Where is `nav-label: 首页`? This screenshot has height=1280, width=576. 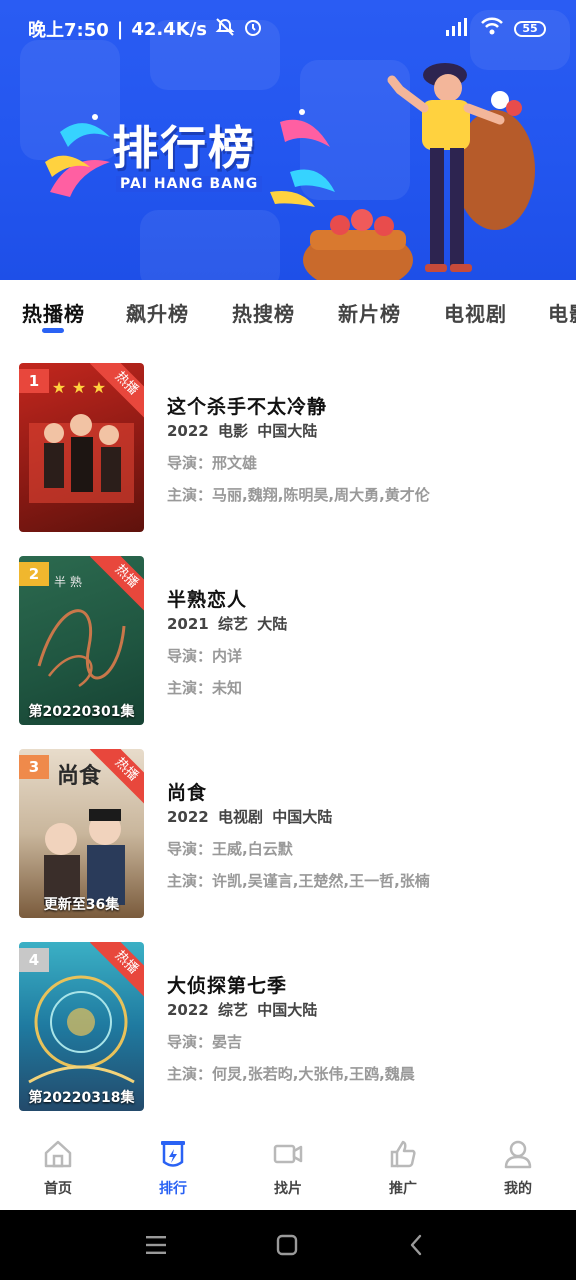
nav-label: 首页 is located at coordinates (58, 1189).